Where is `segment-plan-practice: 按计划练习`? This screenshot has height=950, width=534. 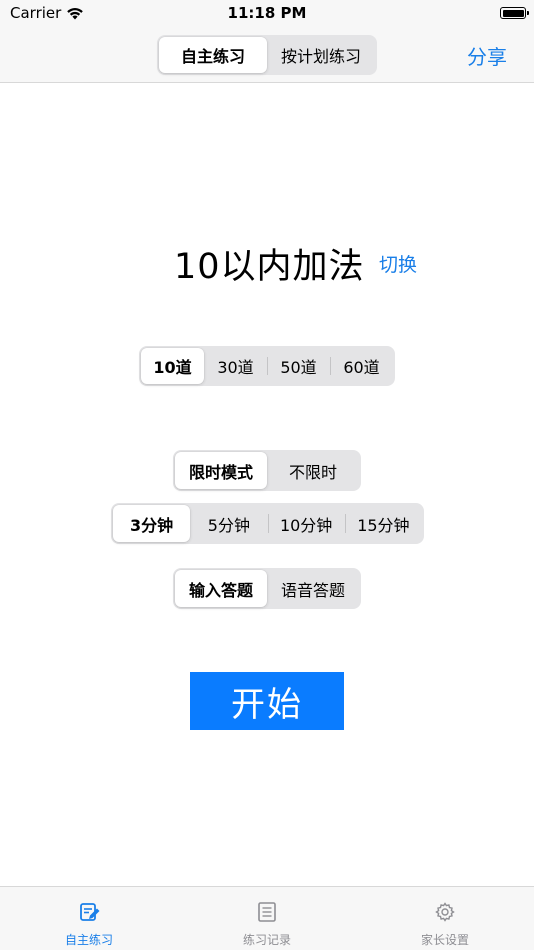
segment-plan-practice: 按计划练习 is located at coordinates (321, 55).